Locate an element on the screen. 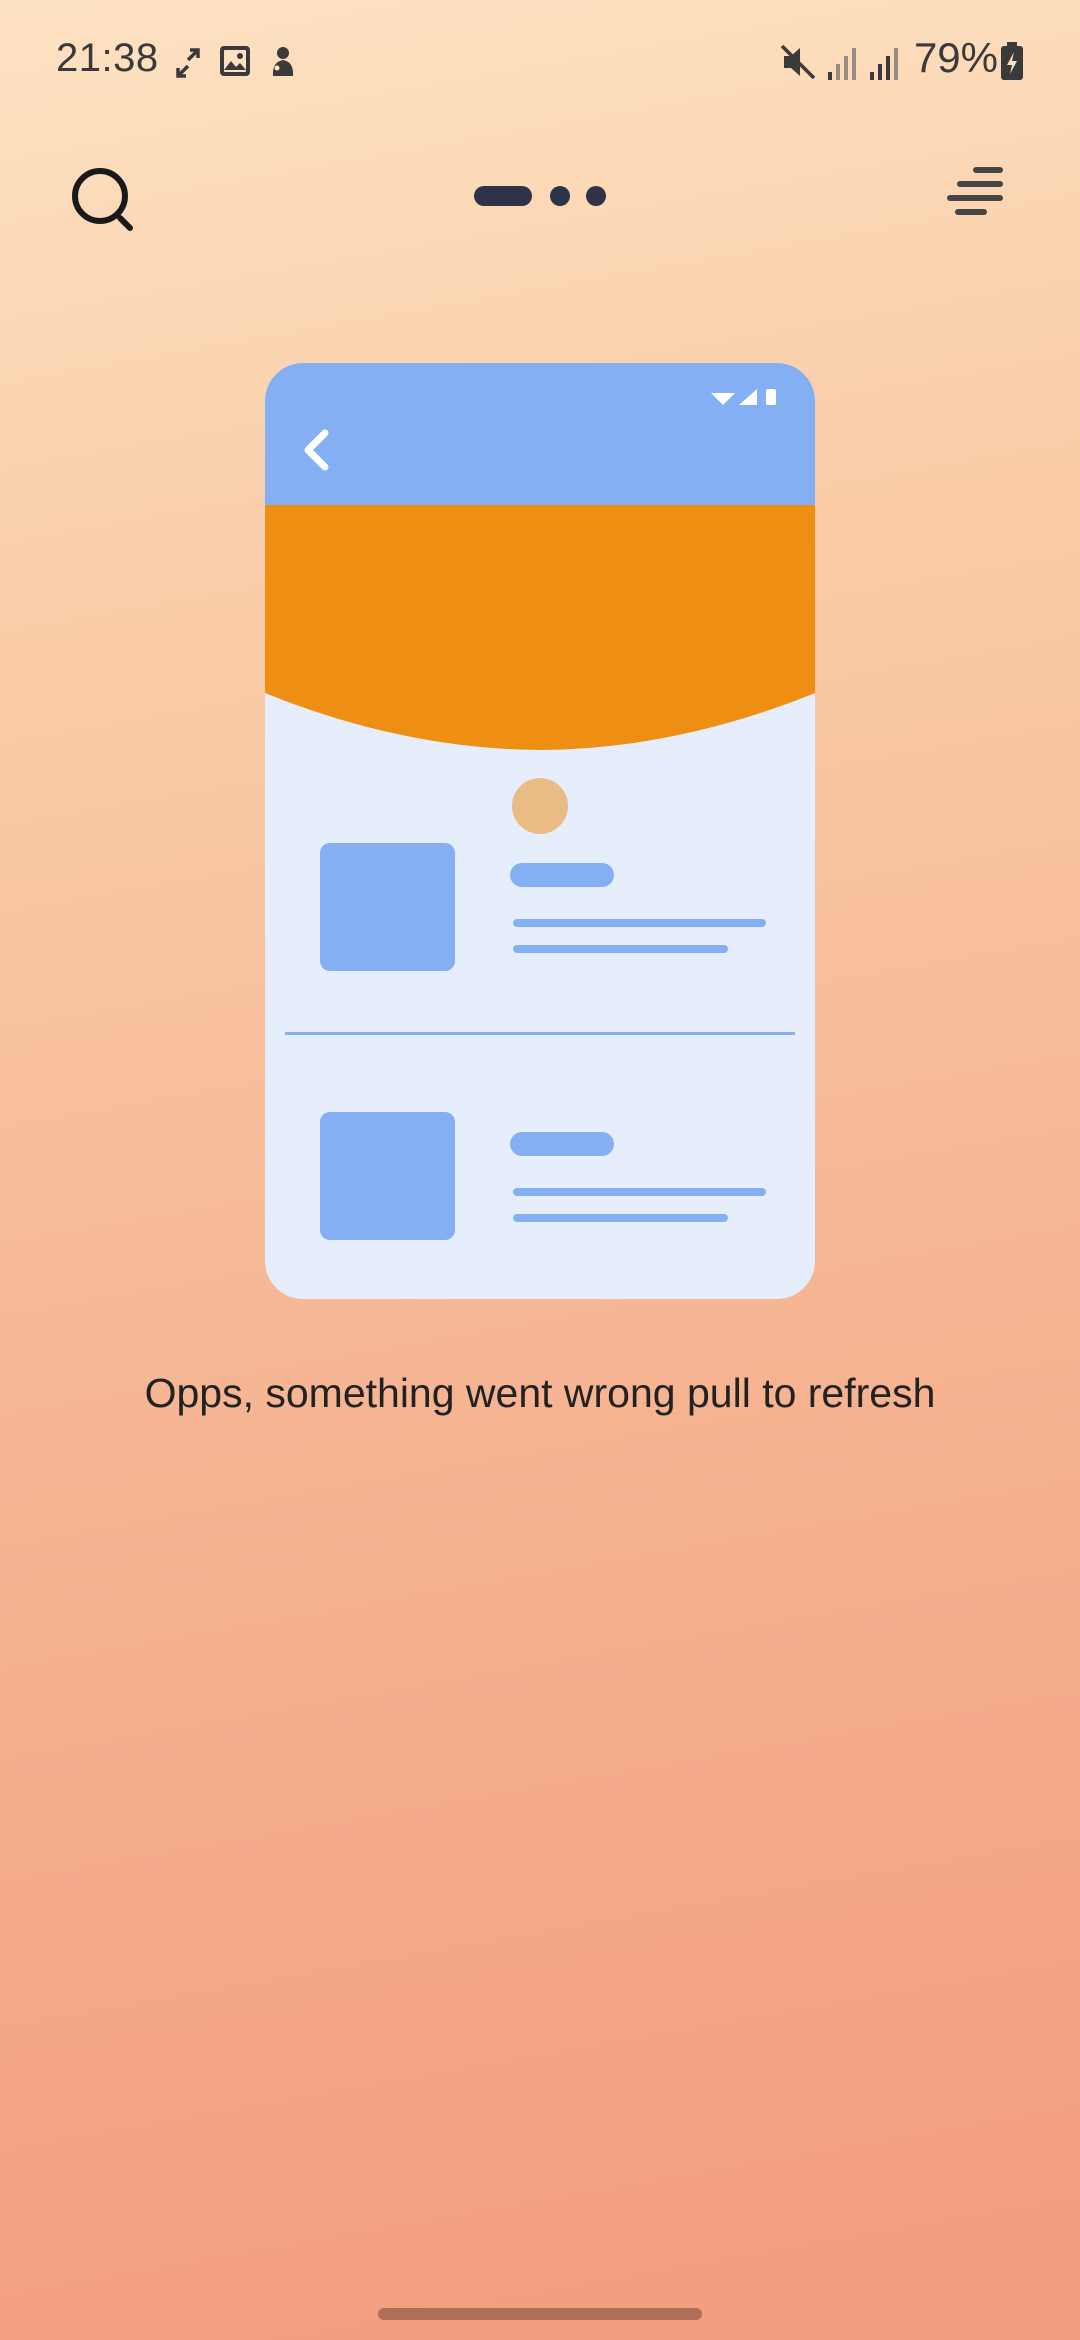 This screenshot has height=2340, width=1080. expand-icon is located at coordinates (188, 63).